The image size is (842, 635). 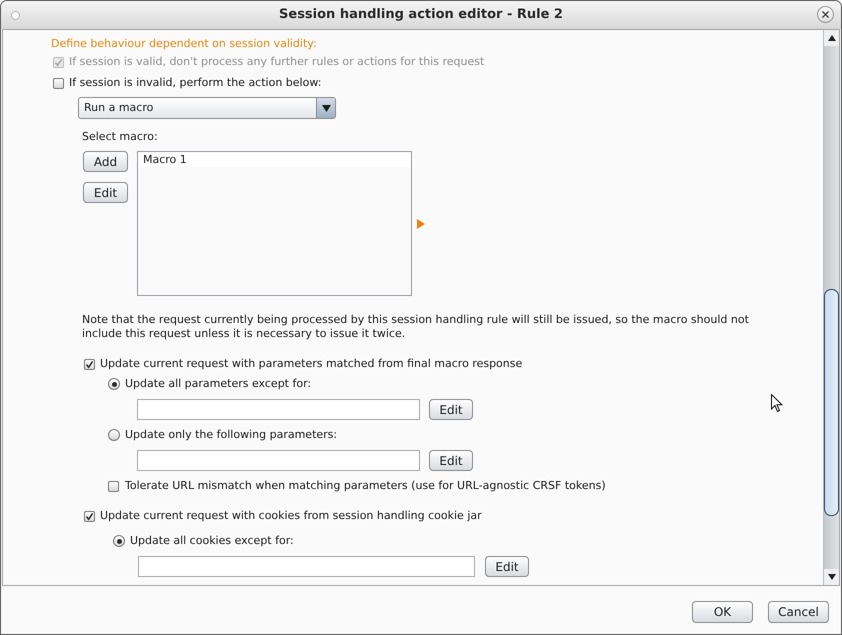 I want to click on radio-label: Update only the following parameters:, so click(x=231, y=434).